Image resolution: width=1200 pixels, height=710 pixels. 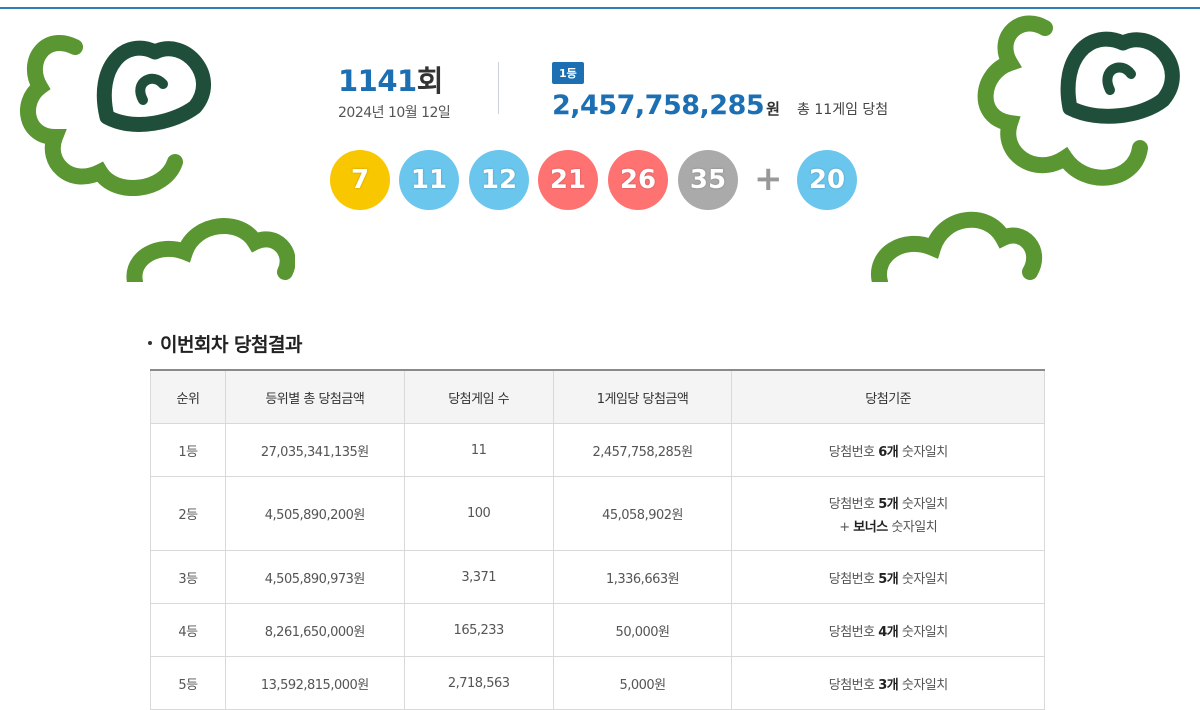 I want to click on plus-icon: +, so click(x=768, y=179).